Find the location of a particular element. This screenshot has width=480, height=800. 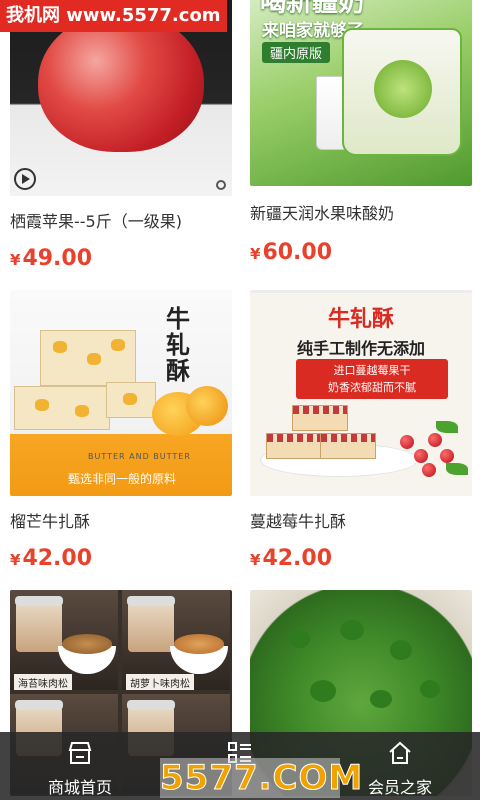

yogurt-pouch-illustration is located at coordinates (402, 92).